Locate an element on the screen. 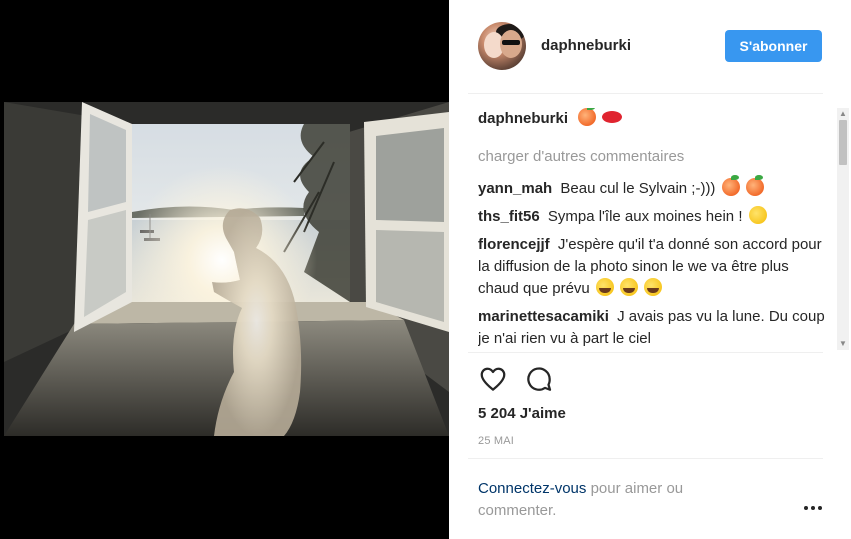 Image resolution: width=851 pixels, height=539 pixels. load-more-comments-link: charger d'autres commentaires is located at coordinates (653, 157).